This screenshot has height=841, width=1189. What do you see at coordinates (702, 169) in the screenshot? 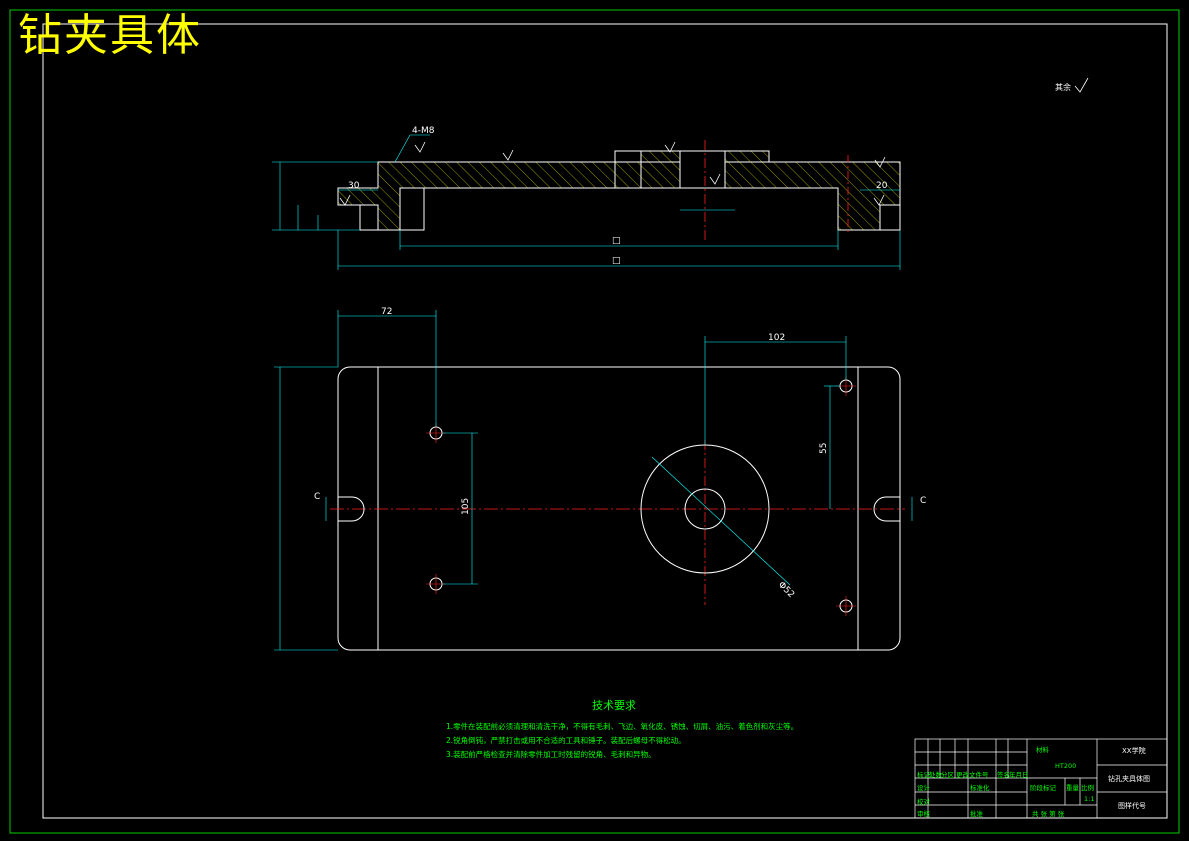
I see `section-bore` at bounding box center [702, 169].